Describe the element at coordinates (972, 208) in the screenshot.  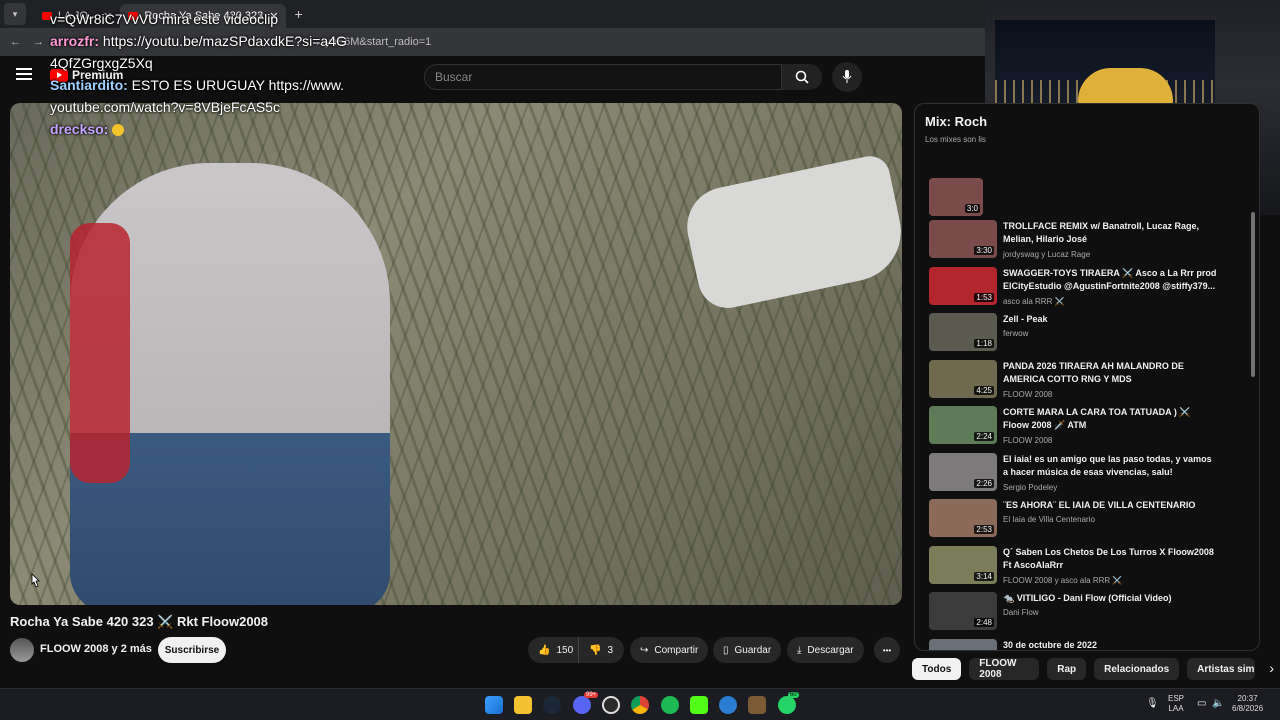
I see `video-duration: 3:0` at that location.